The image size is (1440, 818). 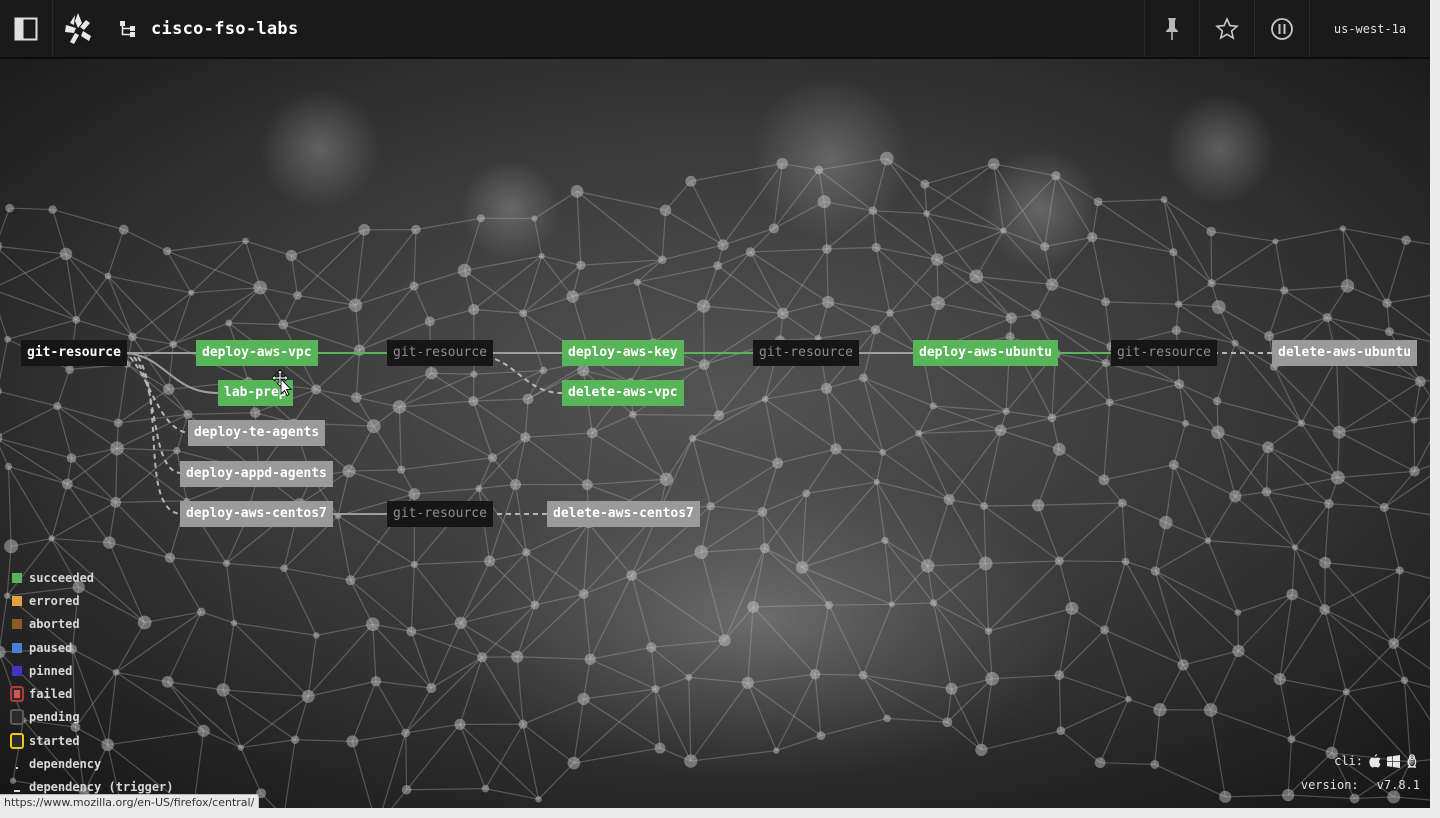 I want to click on legend-label: pending, so click(x=54, y=717).